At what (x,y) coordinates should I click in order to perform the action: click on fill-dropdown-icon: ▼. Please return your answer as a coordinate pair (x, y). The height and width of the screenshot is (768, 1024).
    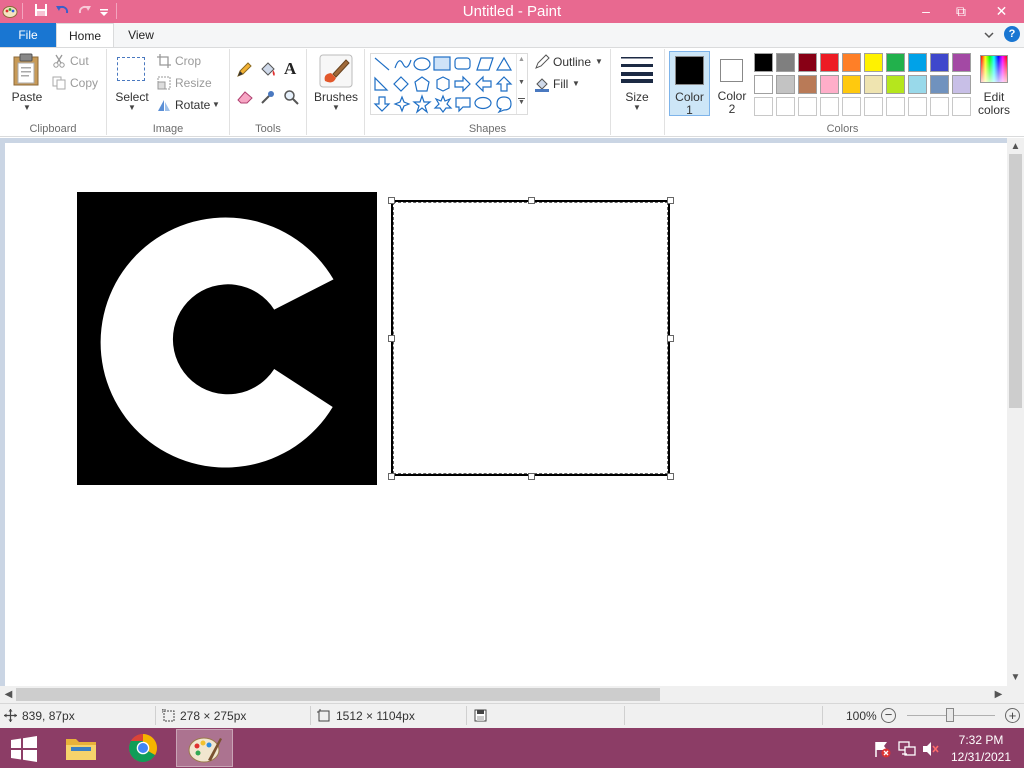
    Looking at the image, I should click on (576, 83).